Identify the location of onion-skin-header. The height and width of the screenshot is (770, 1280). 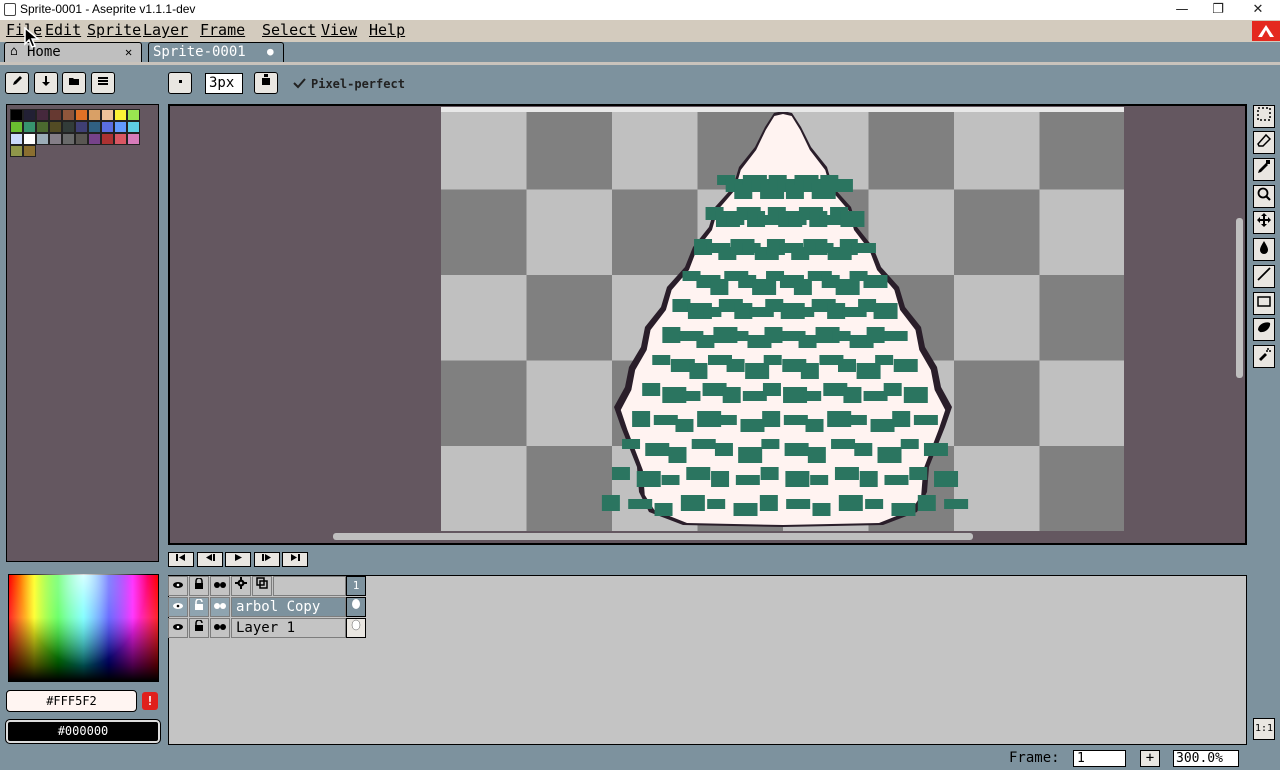
(262, 586).